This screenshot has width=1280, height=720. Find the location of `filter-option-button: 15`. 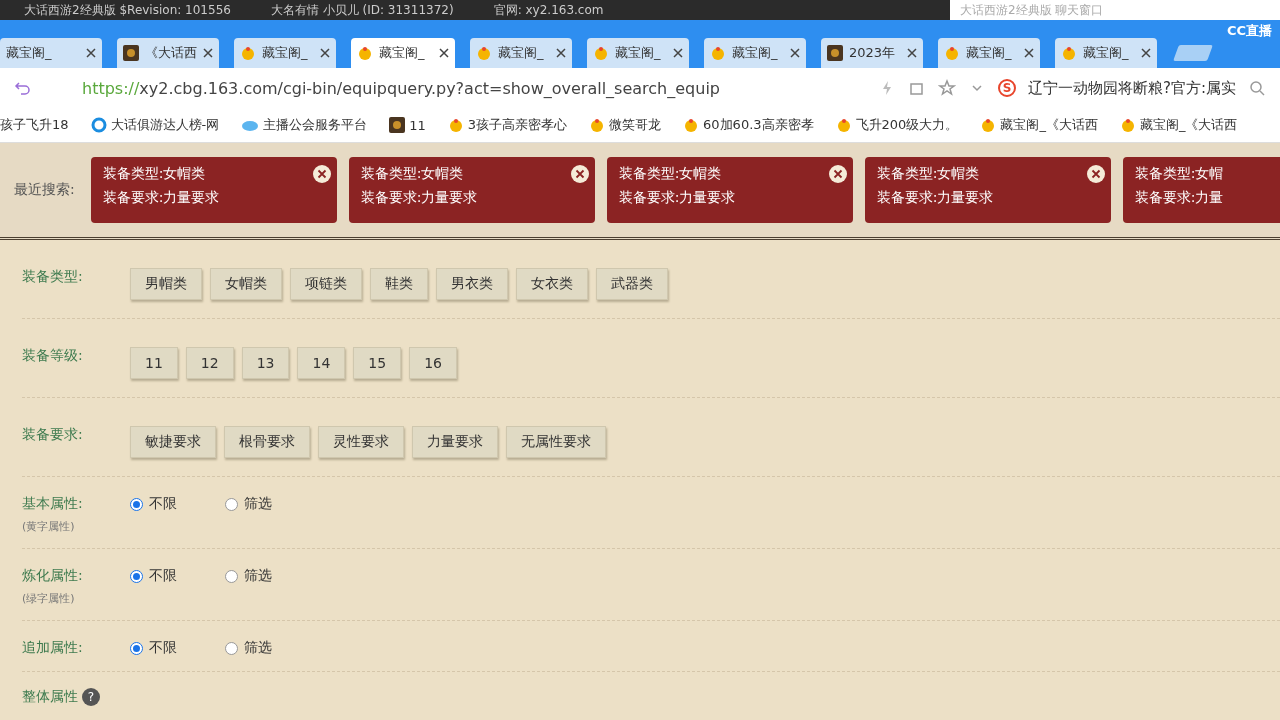

filter-option-button: 15 is located at coordinates (377, 363).